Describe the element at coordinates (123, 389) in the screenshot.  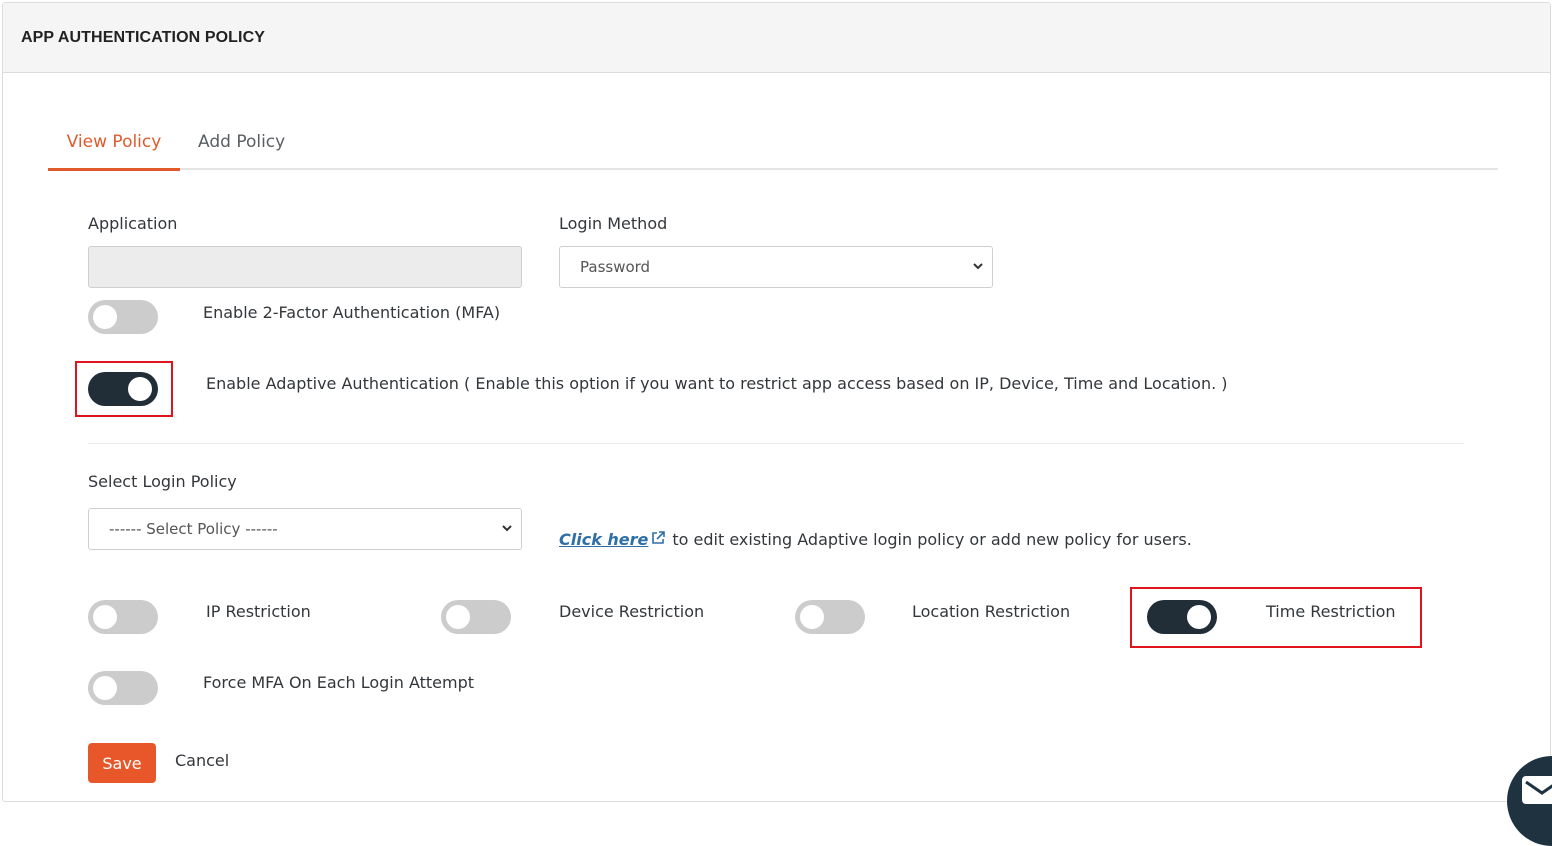
I see `adaptive-authentication-toggle` at that location.